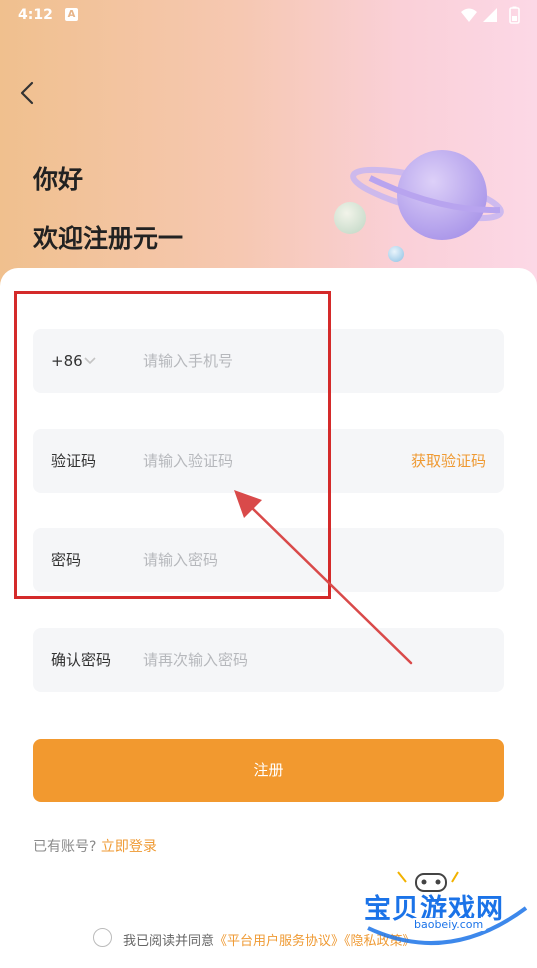 The height and width of the screenshot is (968, 537). I want to click on watermark-logo: 宝贝游戏网 baobeiy.com, so click(447, 912).